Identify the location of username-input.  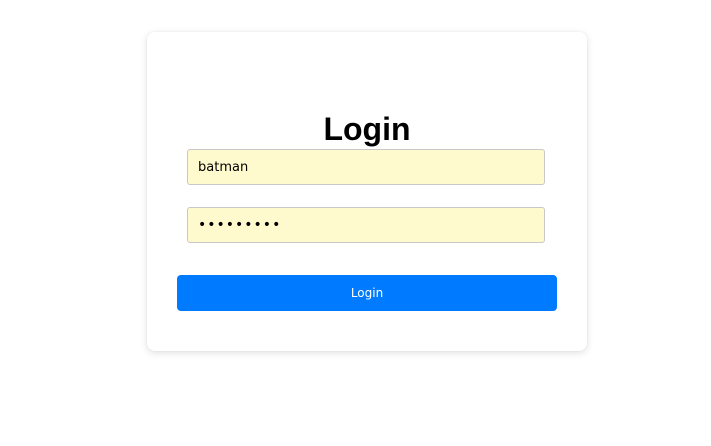
(366, 167).